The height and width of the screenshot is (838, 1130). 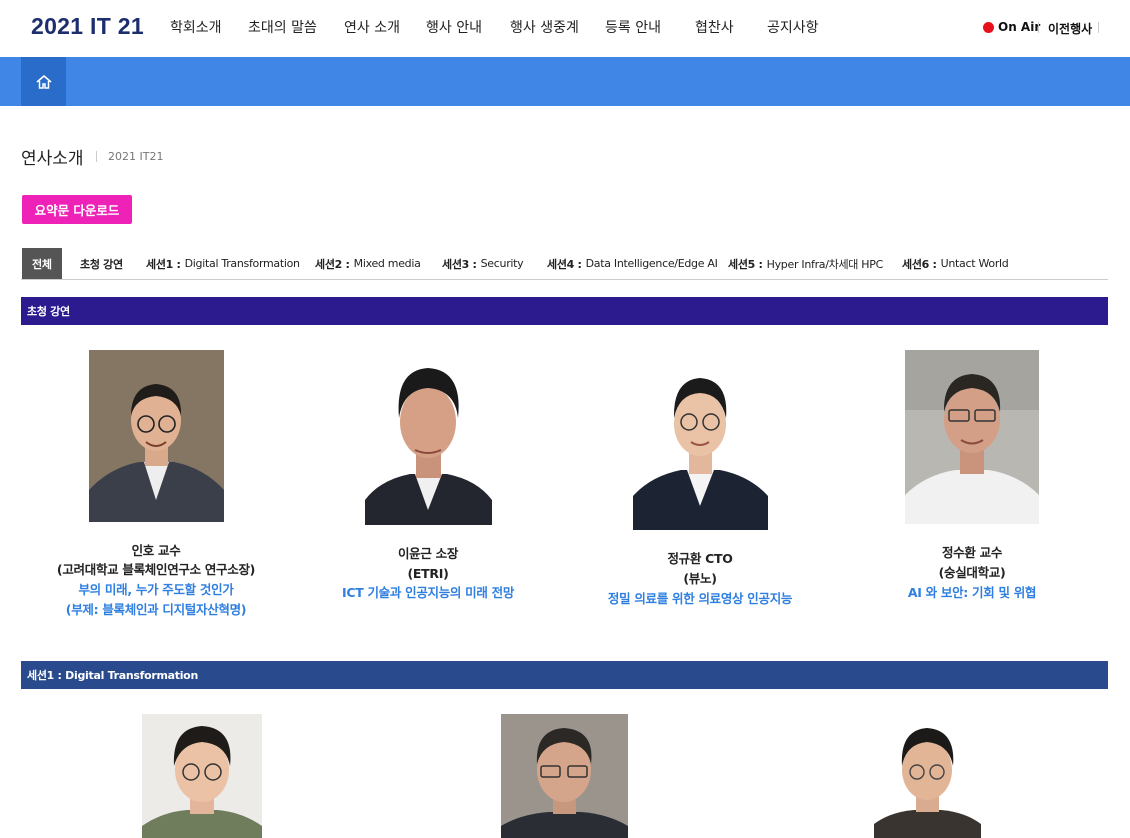 I want to click on tab-prefix: 세션6 :, so click(x=919, y=264).